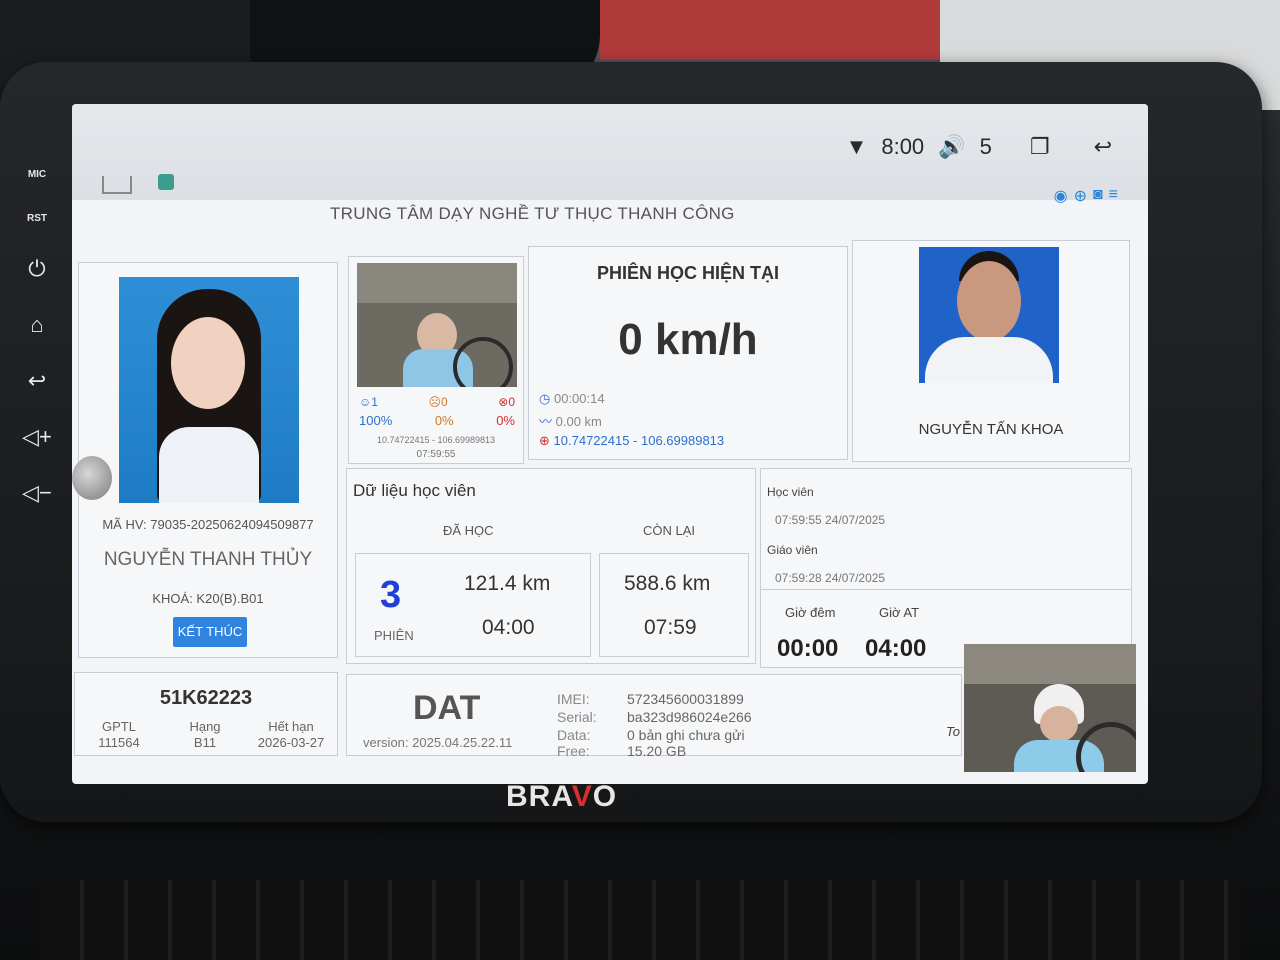  Describe the element at coordinates (903, 146) in the screenshot. I see `clock: 8:00` at that location.